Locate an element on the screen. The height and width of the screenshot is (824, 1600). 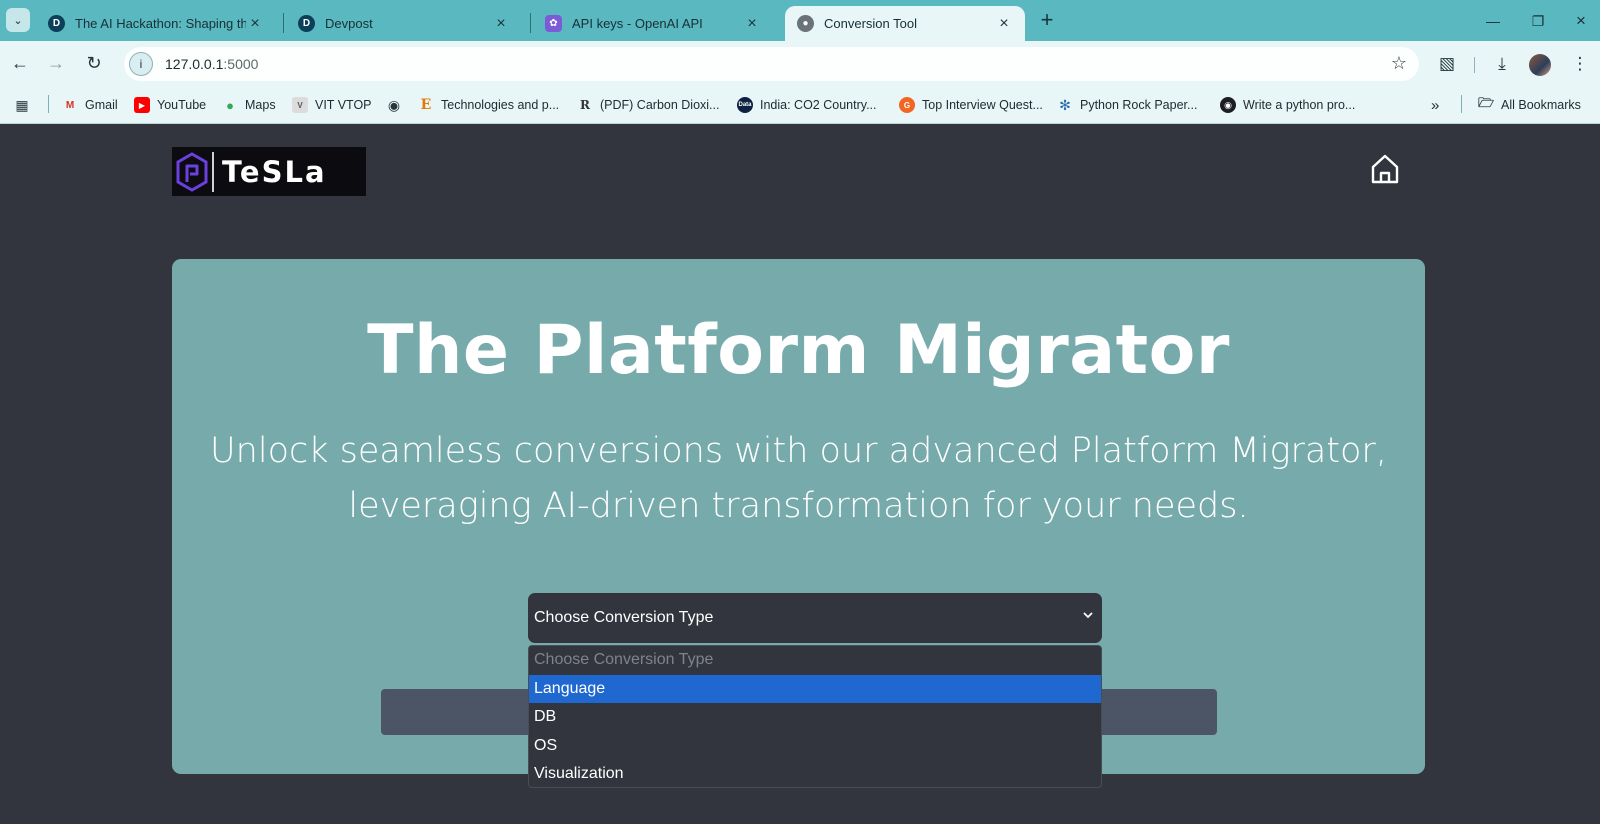
option-placeholder: Choose Conversion Type is located at coordinates (624, 659).